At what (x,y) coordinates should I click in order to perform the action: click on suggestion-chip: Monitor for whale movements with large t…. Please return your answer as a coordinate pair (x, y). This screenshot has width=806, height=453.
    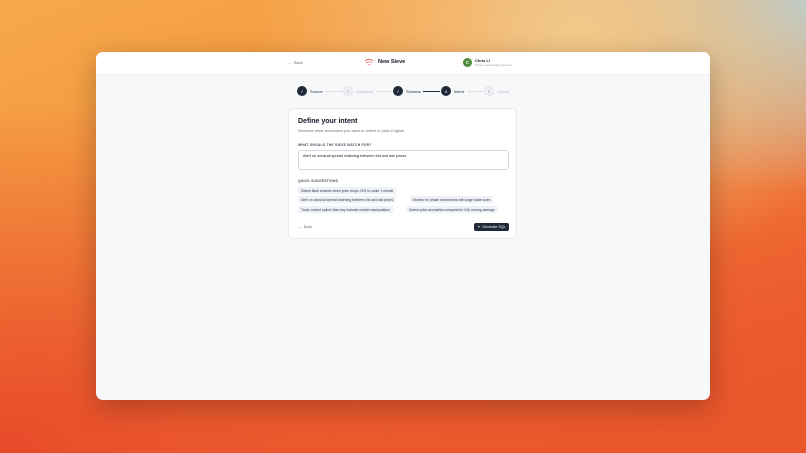
    Looking at the image, I should click on (452, 199).